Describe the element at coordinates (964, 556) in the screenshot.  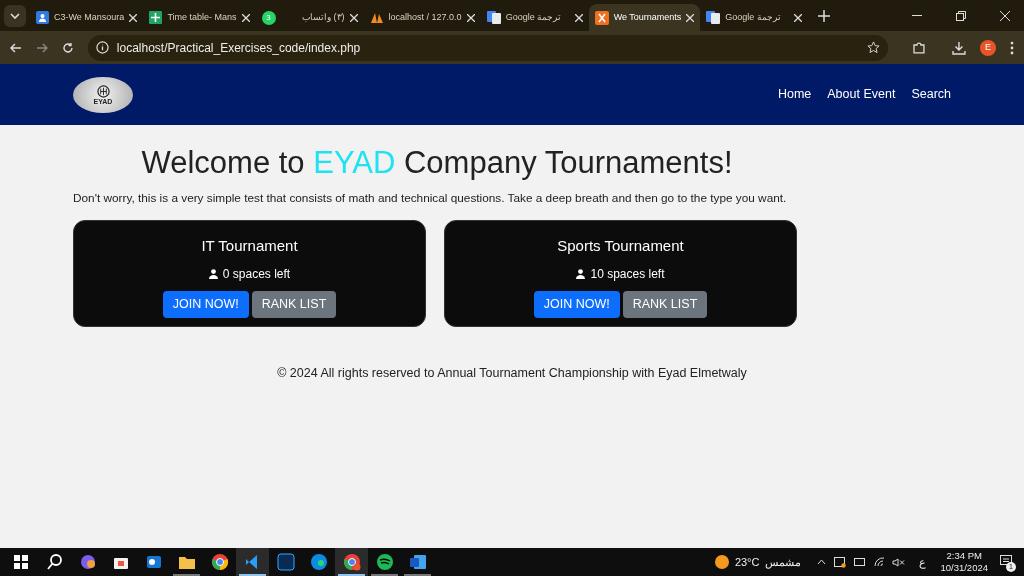
I see `clock-time: 2:34 PM` at that location.